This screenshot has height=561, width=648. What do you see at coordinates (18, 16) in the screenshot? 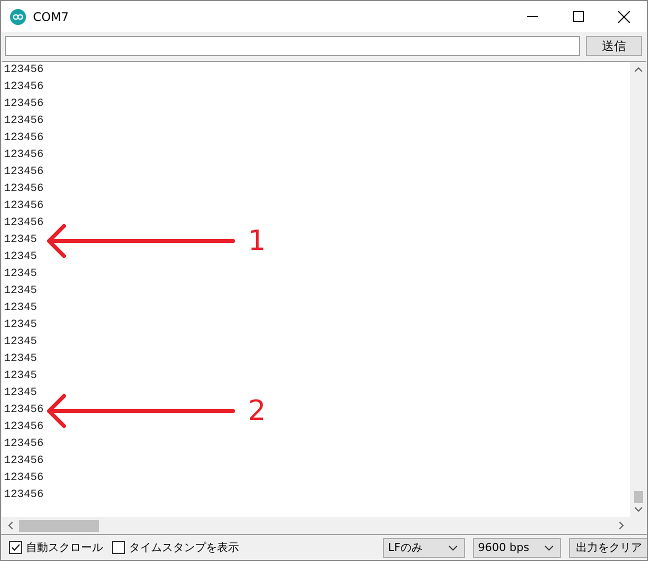
I see `app-logo-icon` at bounding box center [18, 16].